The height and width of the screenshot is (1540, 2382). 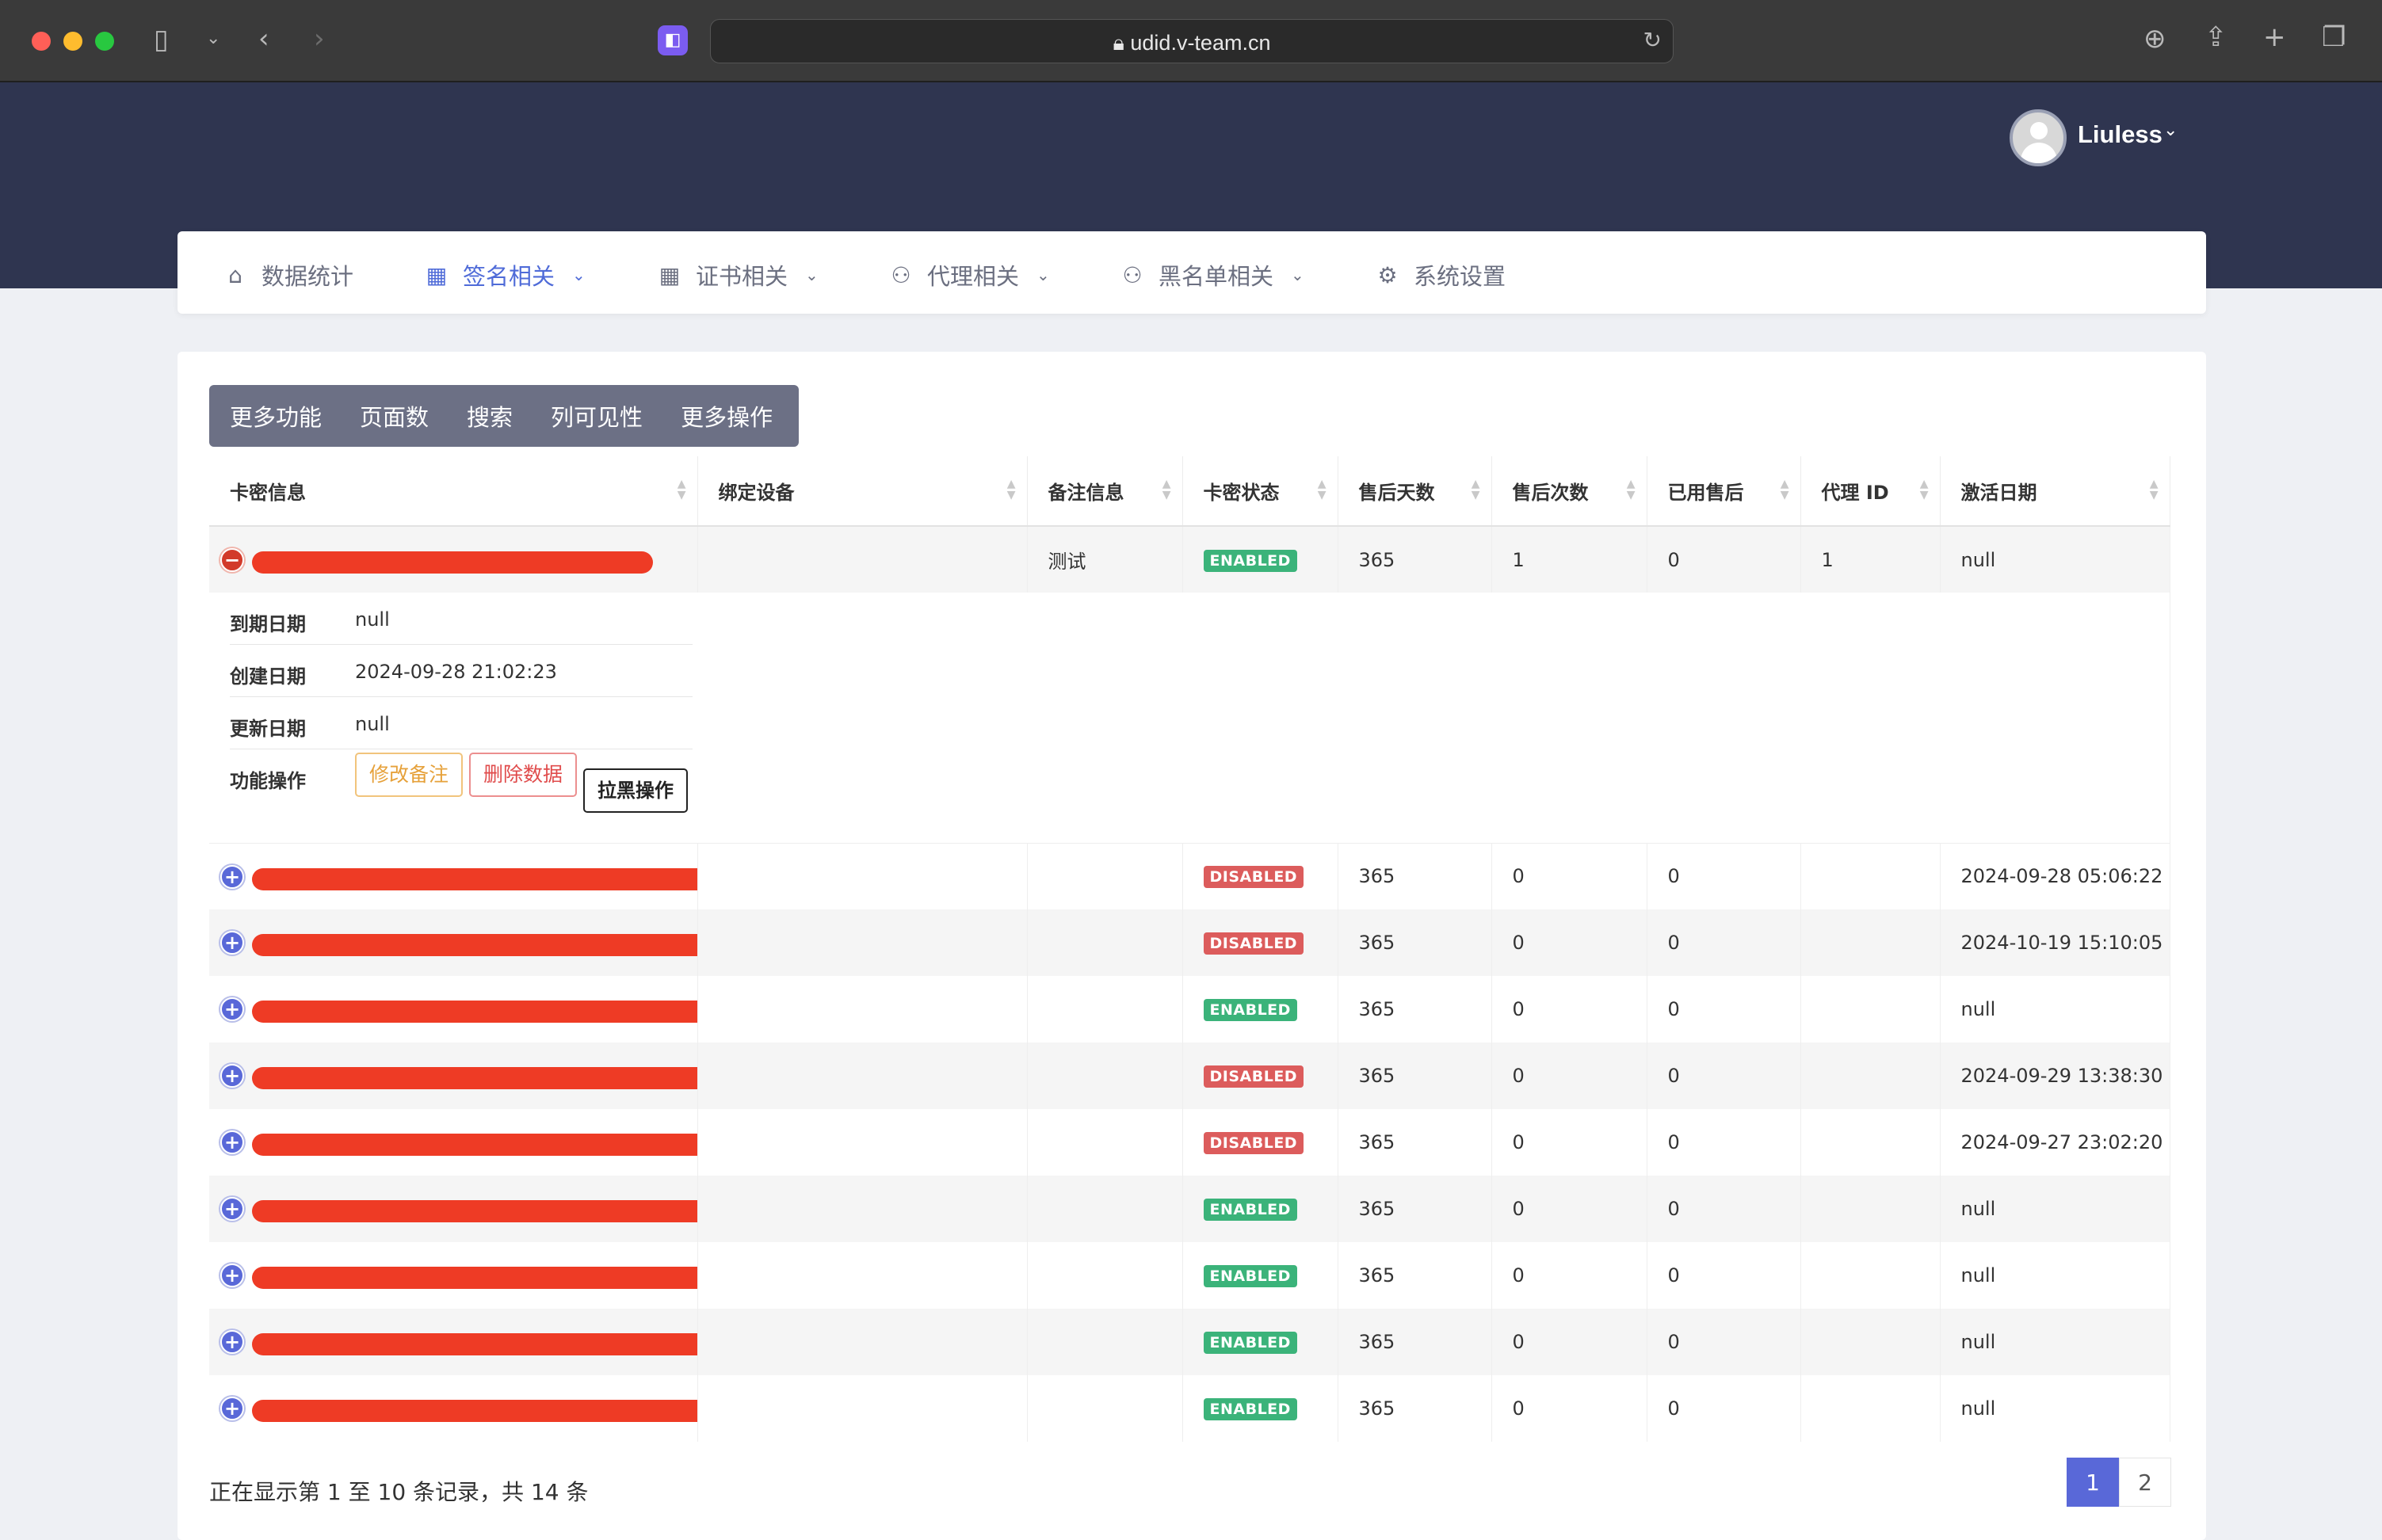 I want to click on nav-item-agents: ⚇ 代理相关 ⌄, so click(x=969, y=275).